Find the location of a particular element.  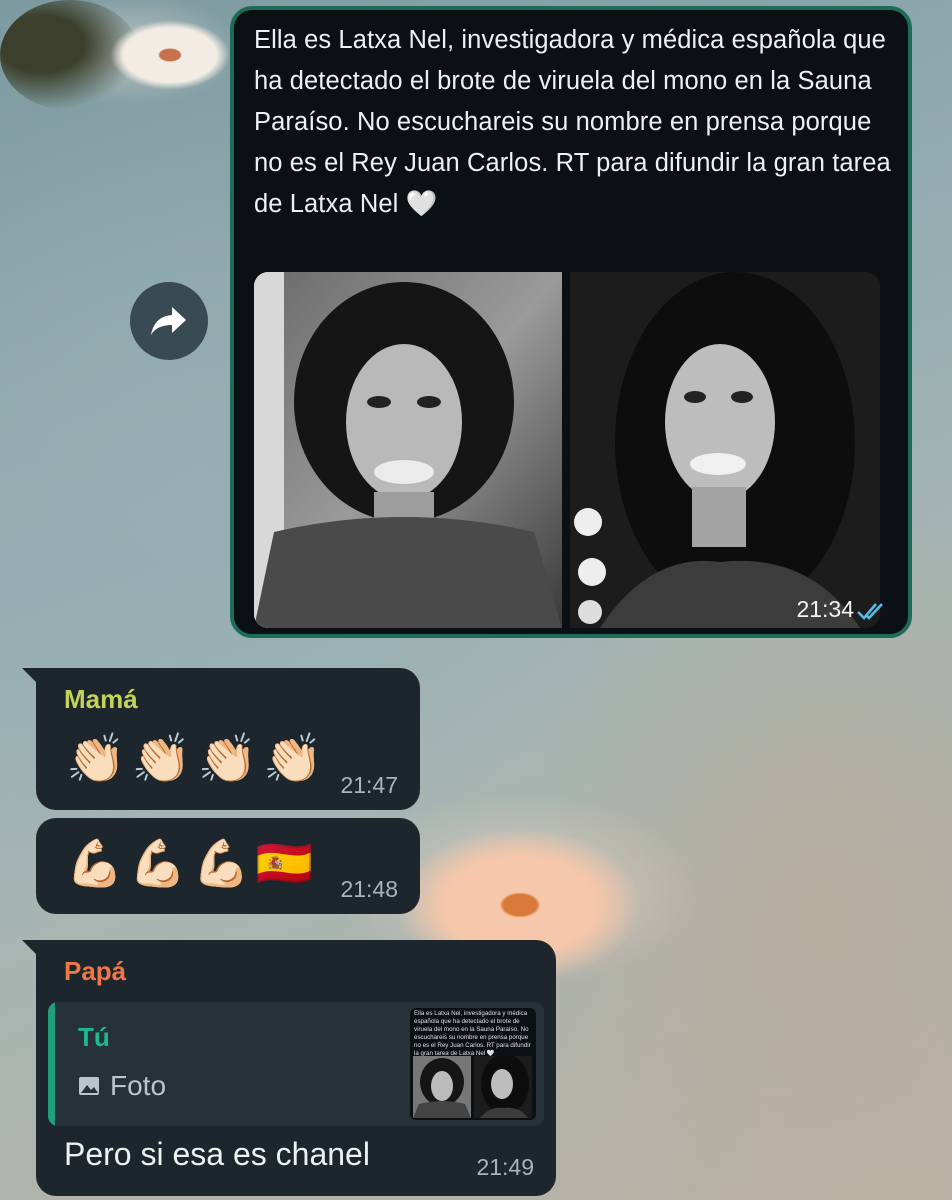

forward-button is located at coordinates (169, 321).